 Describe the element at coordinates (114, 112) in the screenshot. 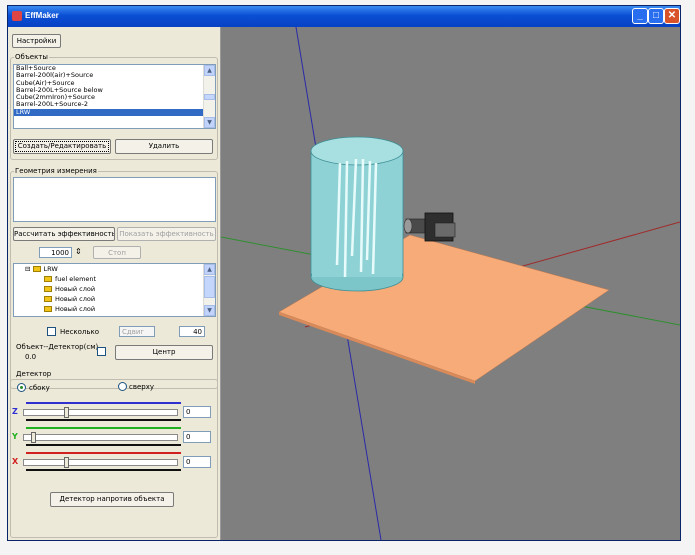

I see `objects-list-item: LRW` at that location.